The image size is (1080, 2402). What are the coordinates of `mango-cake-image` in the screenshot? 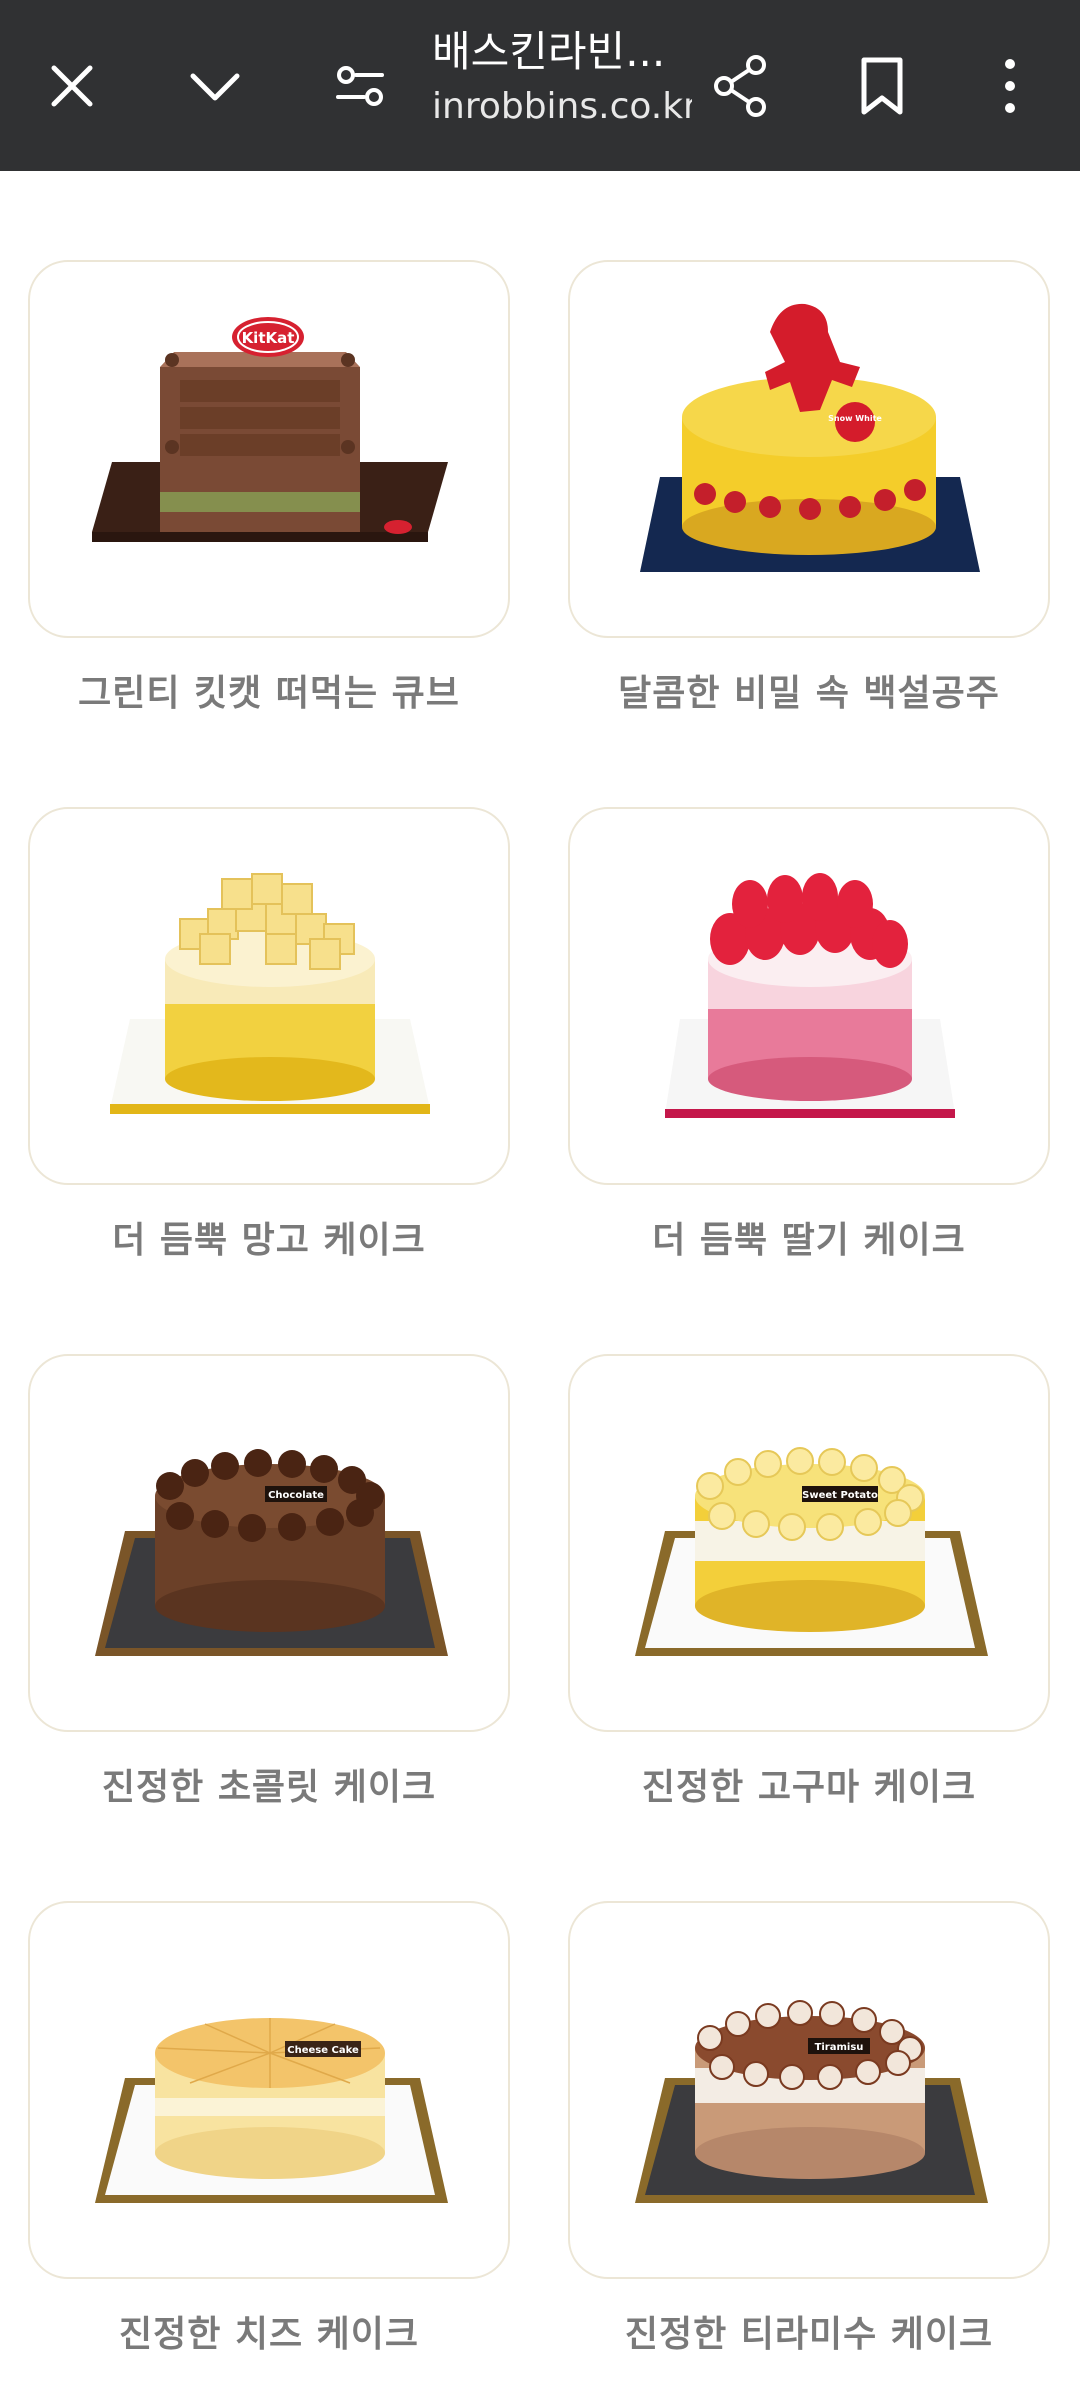 It's located at (270, 993).